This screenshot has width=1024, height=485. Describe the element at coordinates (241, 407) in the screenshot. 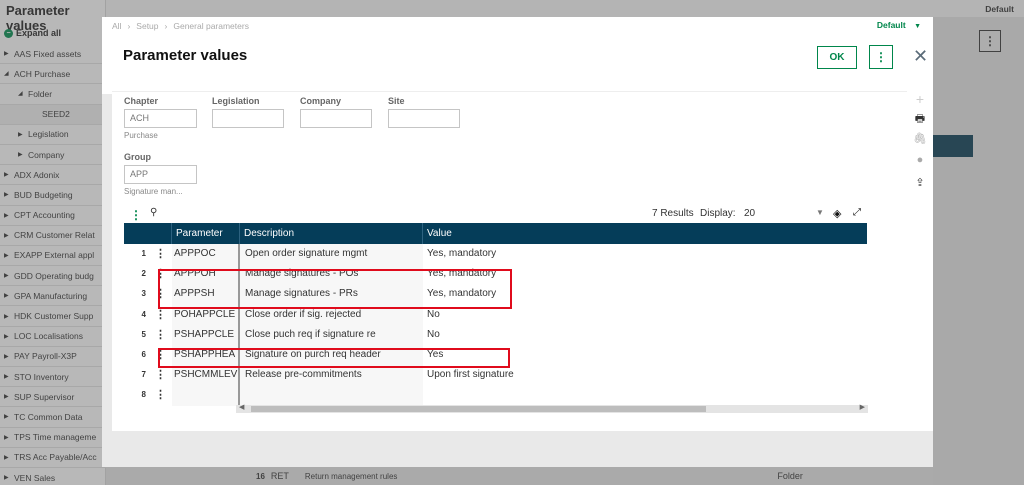

I see `scroll-left-arrow-icon: ◀` at that location.